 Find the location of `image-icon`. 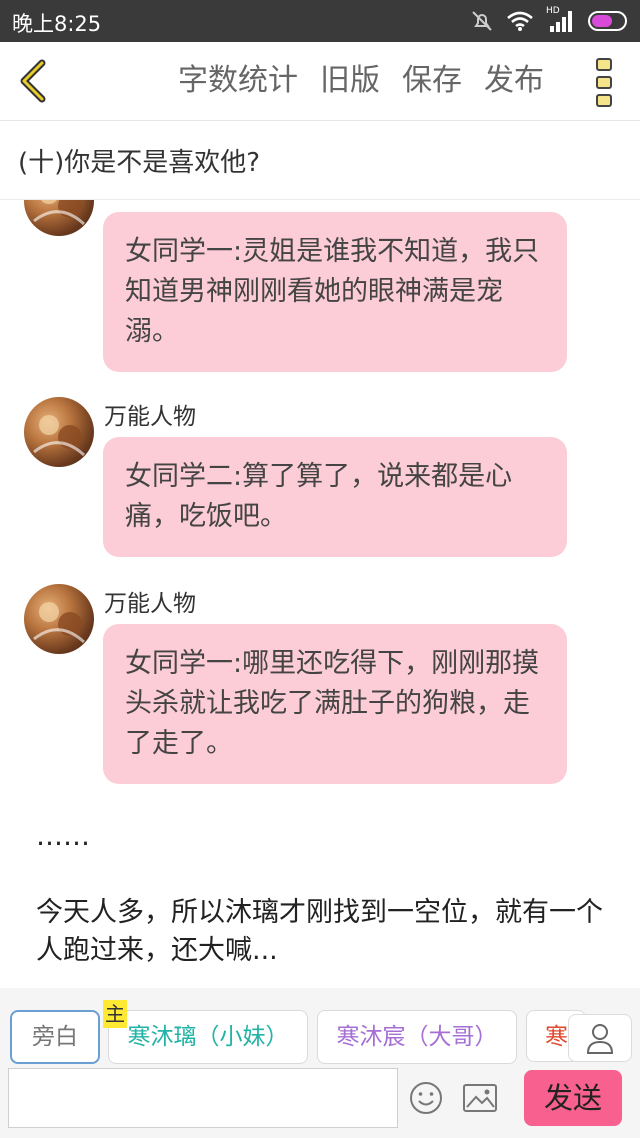

image-icon is located at coordinates (480, 1098).